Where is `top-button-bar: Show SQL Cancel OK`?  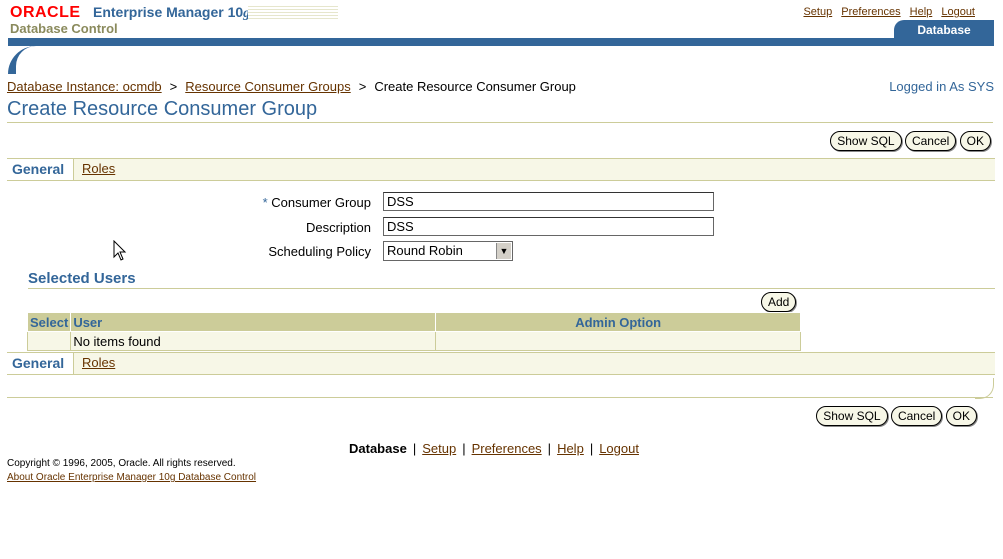
top-button-bar: Show SQL Cancel OK is located at coordinates (910, 141).